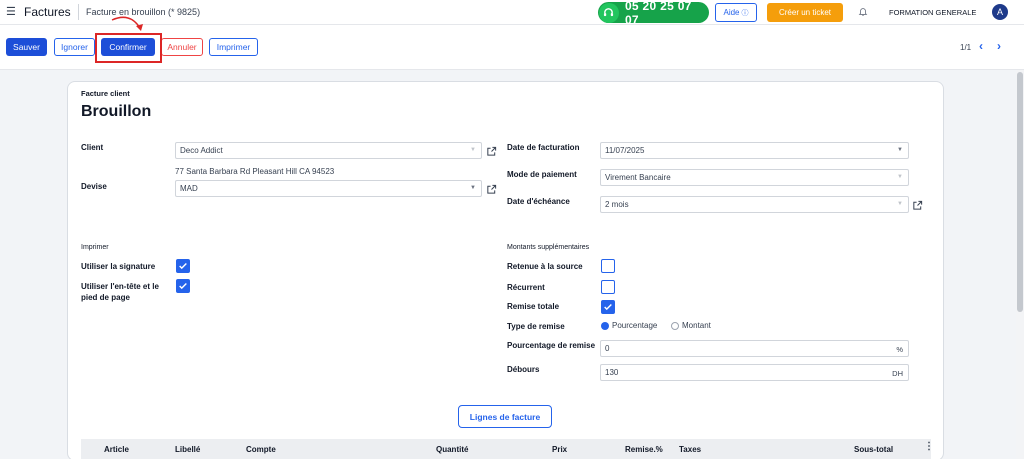 The image size is (1024, 459). Describe the element at coordinates (548, 247) in the screenshot. I see `extra-section-heading: Montants supplémentaires` at that location.